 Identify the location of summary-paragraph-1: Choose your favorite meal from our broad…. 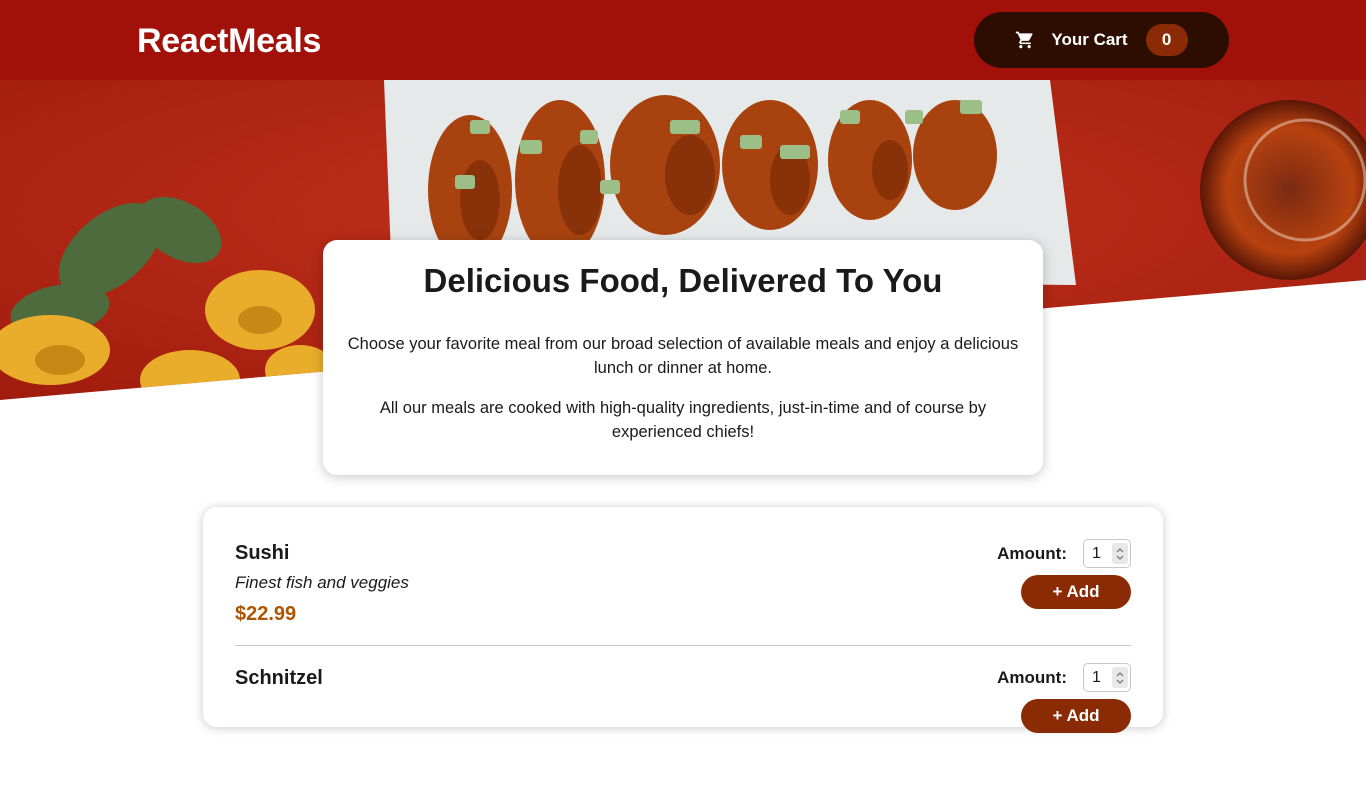
(683, 356).